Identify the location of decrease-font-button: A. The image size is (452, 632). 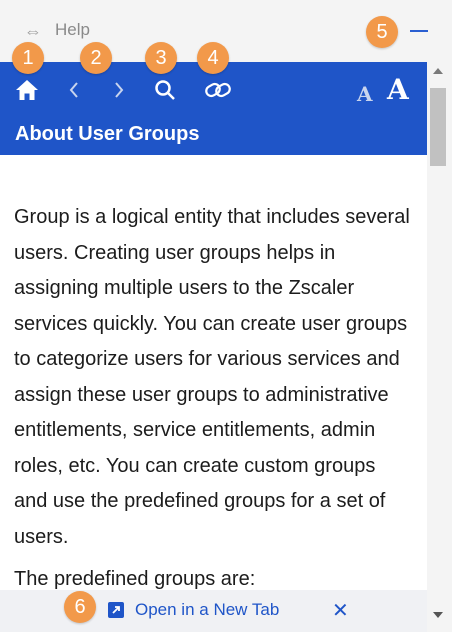
(365, 94).